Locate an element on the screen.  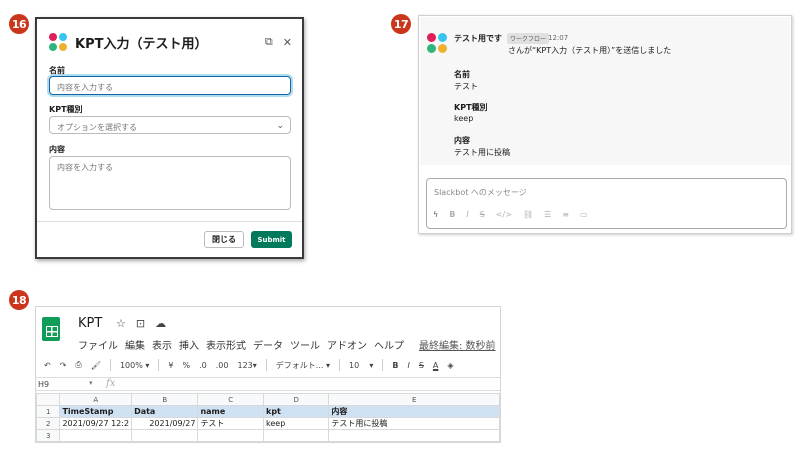
column-header-a: A is located at coordinates (96, 399).